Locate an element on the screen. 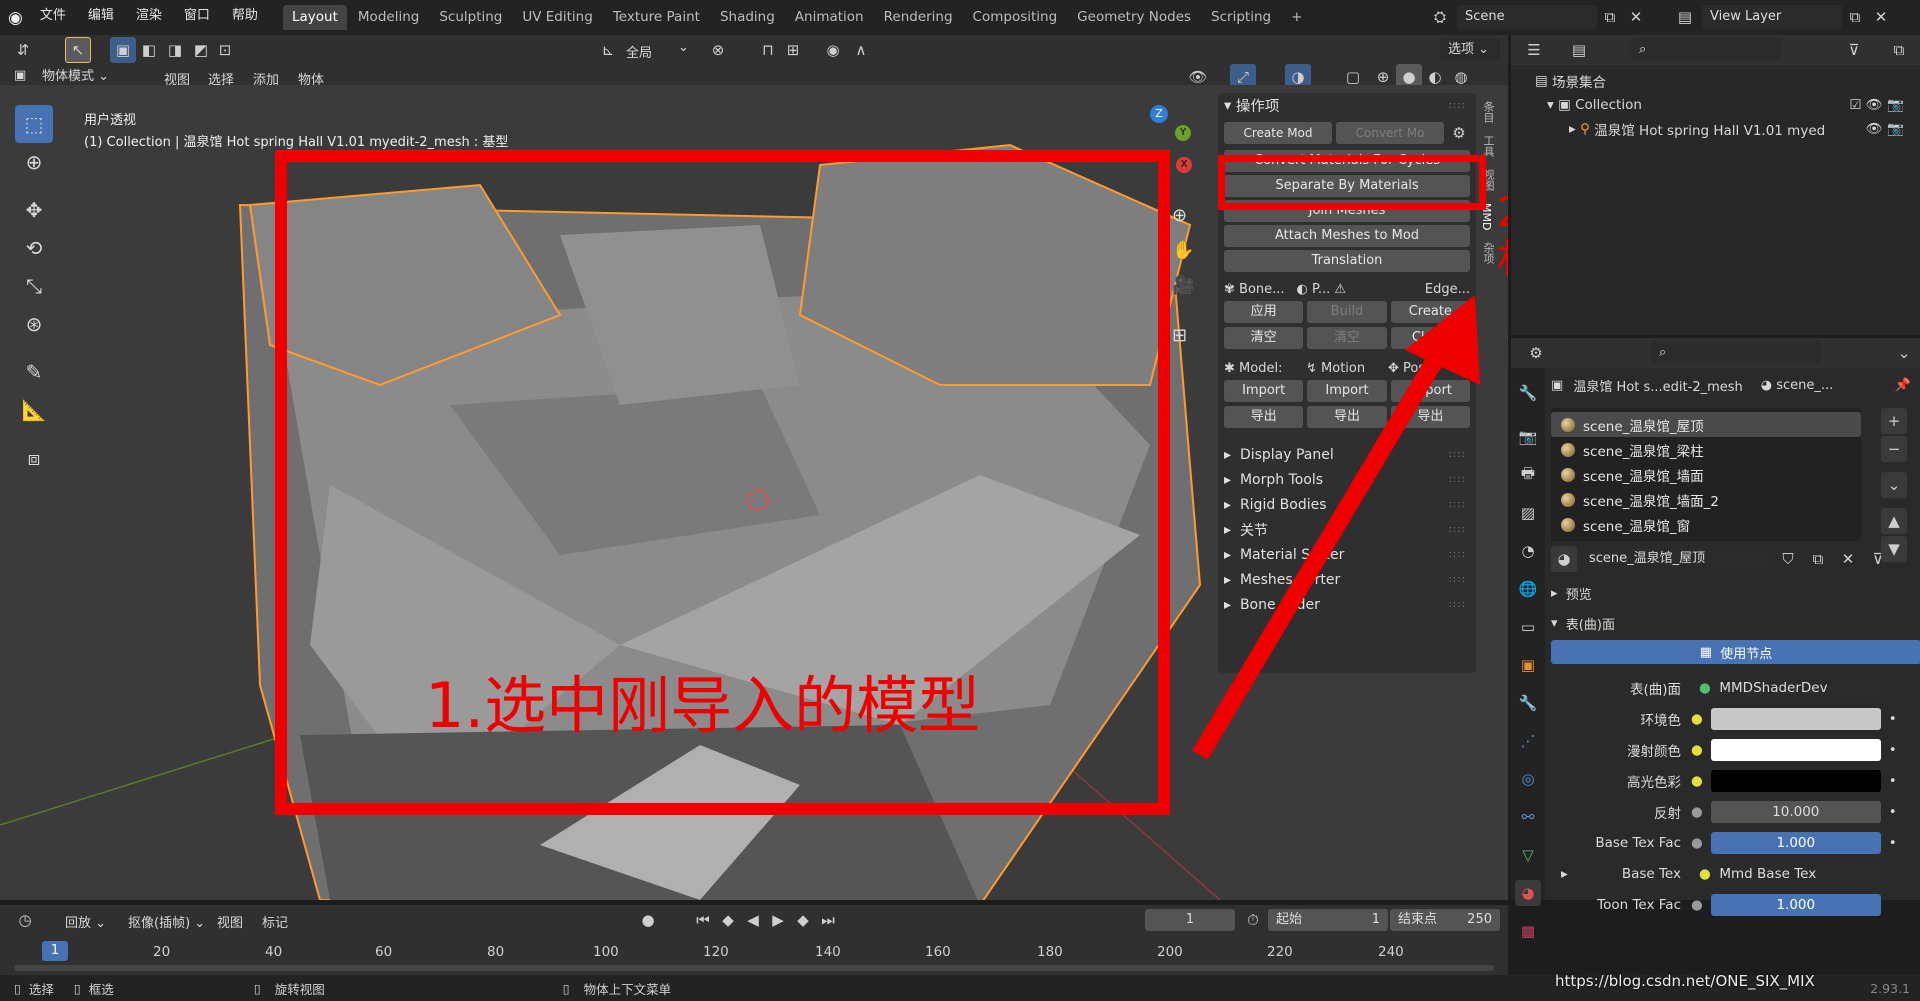 This screenshot has height=1001, width=1920. data-tab-icon: ▽ is located at coordinates (1528, 855).